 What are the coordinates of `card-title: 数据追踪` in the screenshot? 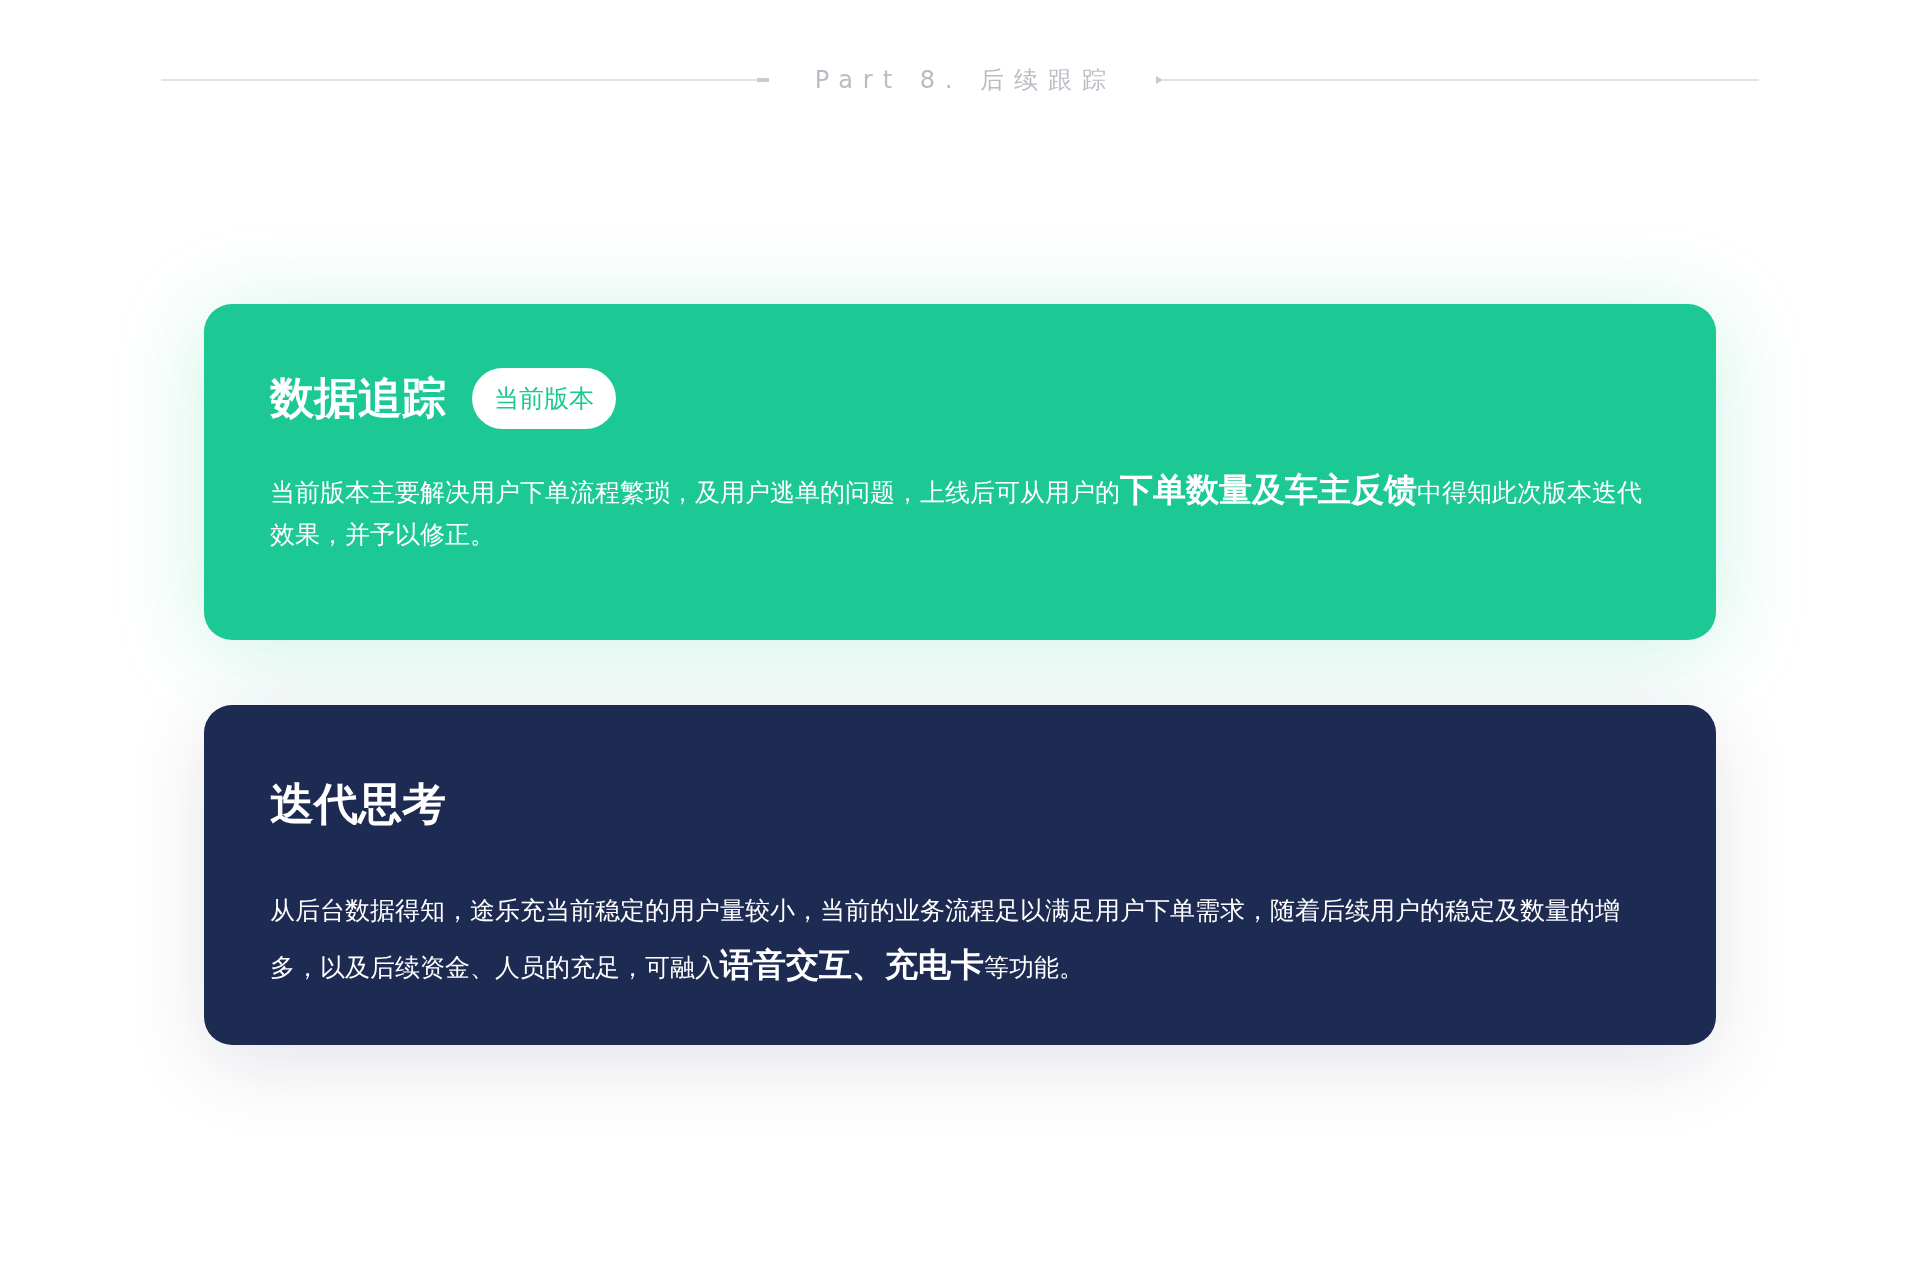 It's located at (358, 398).